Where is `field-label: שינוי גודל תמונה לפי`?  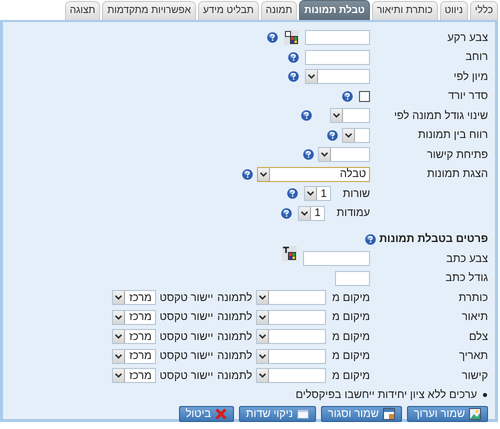 field-label: שינוי גודל תמונה לפי is located at coordinates (441, 116).